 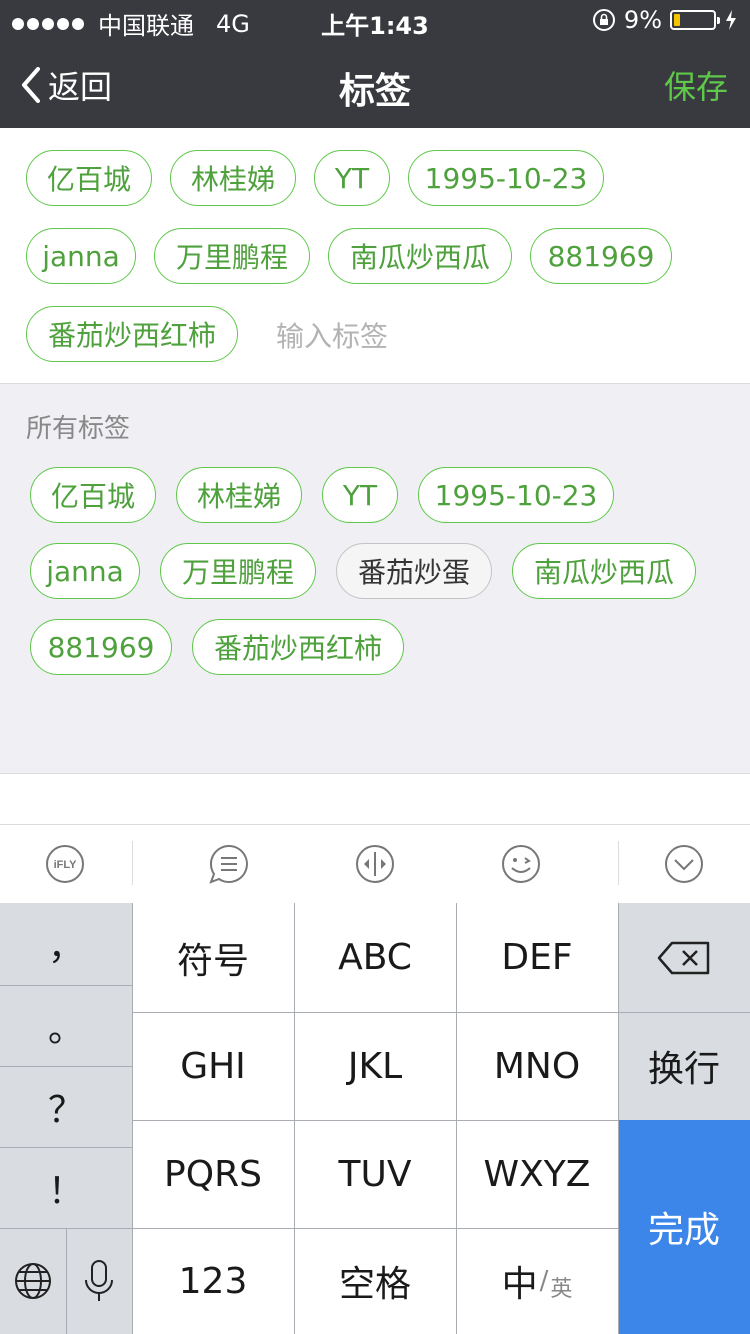 I want to click on battery-icon, so click(x=695, y=20).